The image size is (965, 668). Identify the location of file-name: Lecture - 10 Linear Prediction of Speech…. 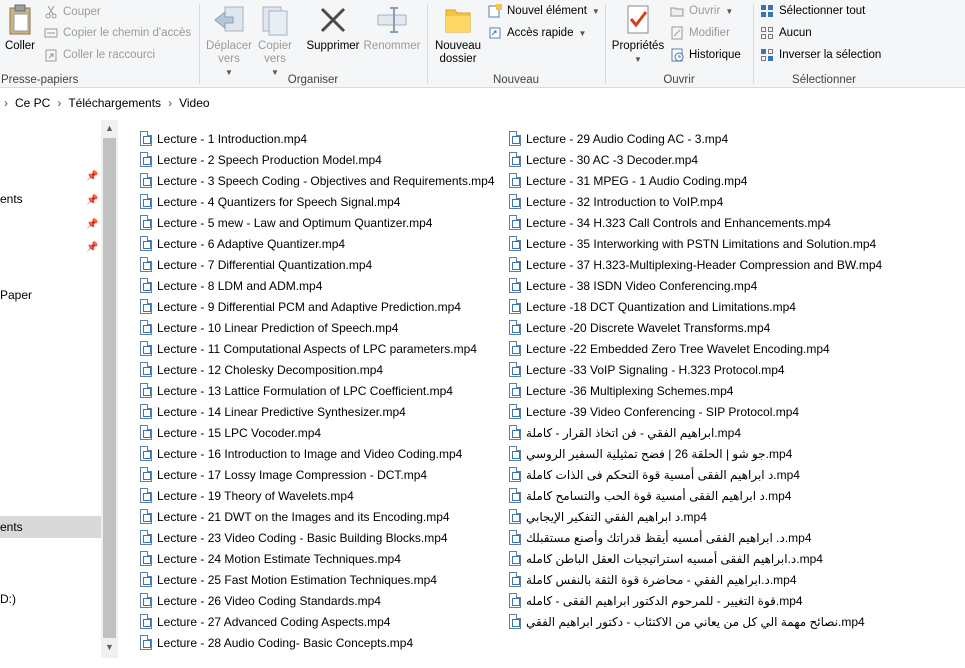
(278, 327).